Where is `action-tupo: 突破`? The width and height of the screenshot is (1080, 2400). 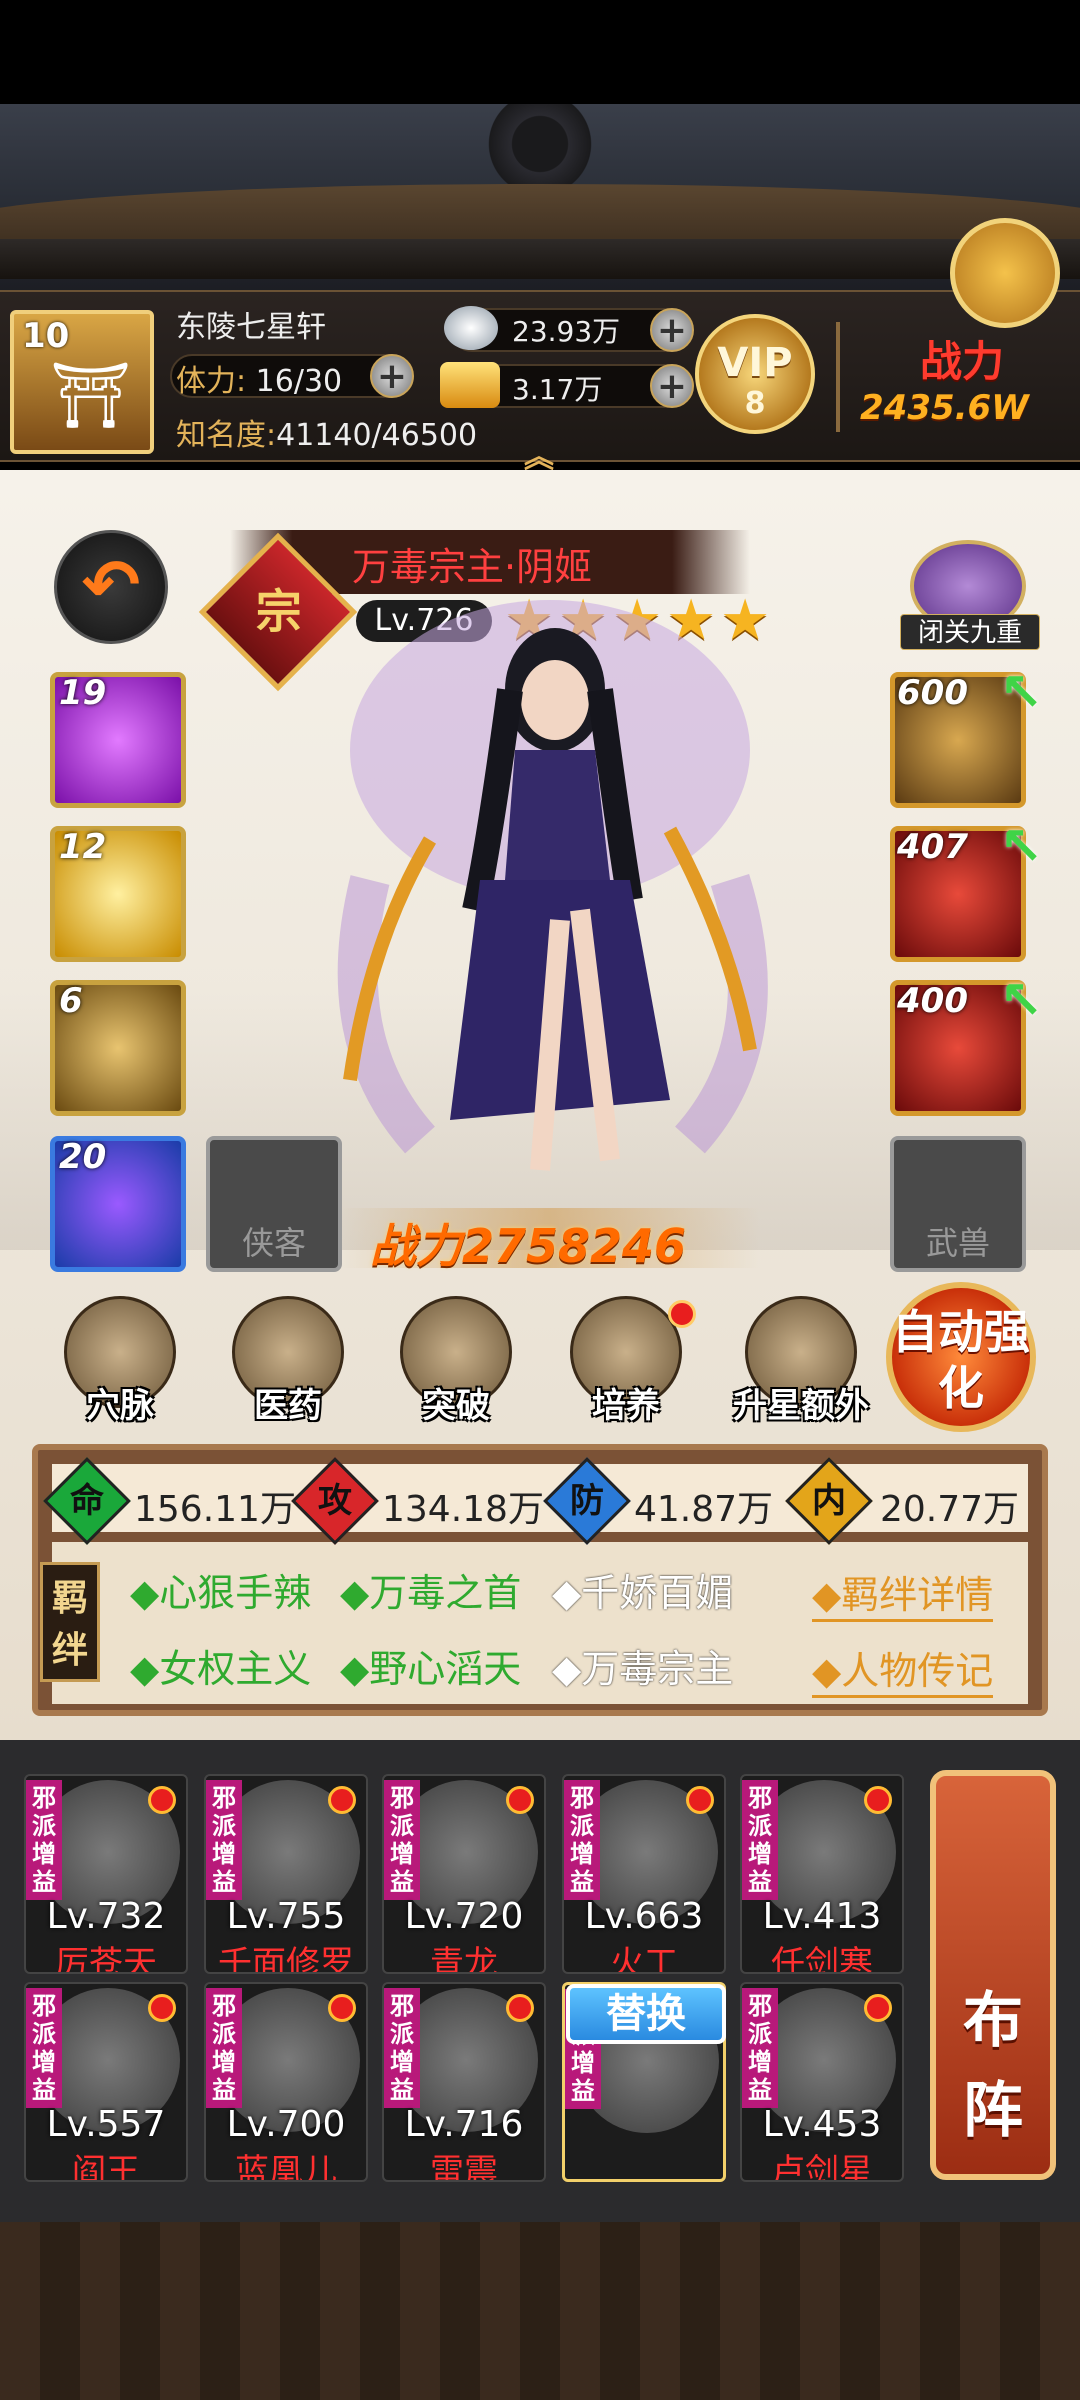
action-tupo: 突破 is located at coordinates (456, 1361).